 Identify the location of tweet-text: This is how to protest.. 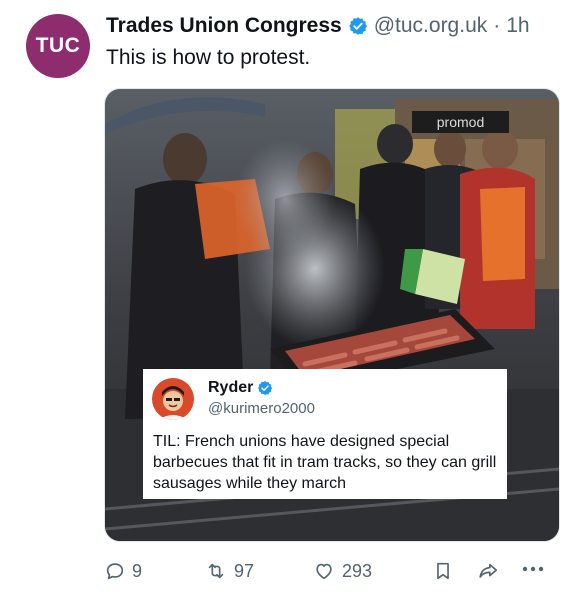
(208, 57).